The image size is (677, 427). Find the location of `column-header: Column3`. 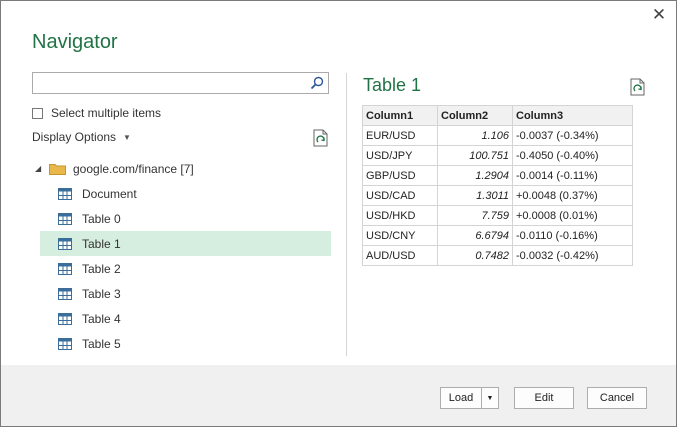

column-header: Column3 is located at coordinates (572, 115).